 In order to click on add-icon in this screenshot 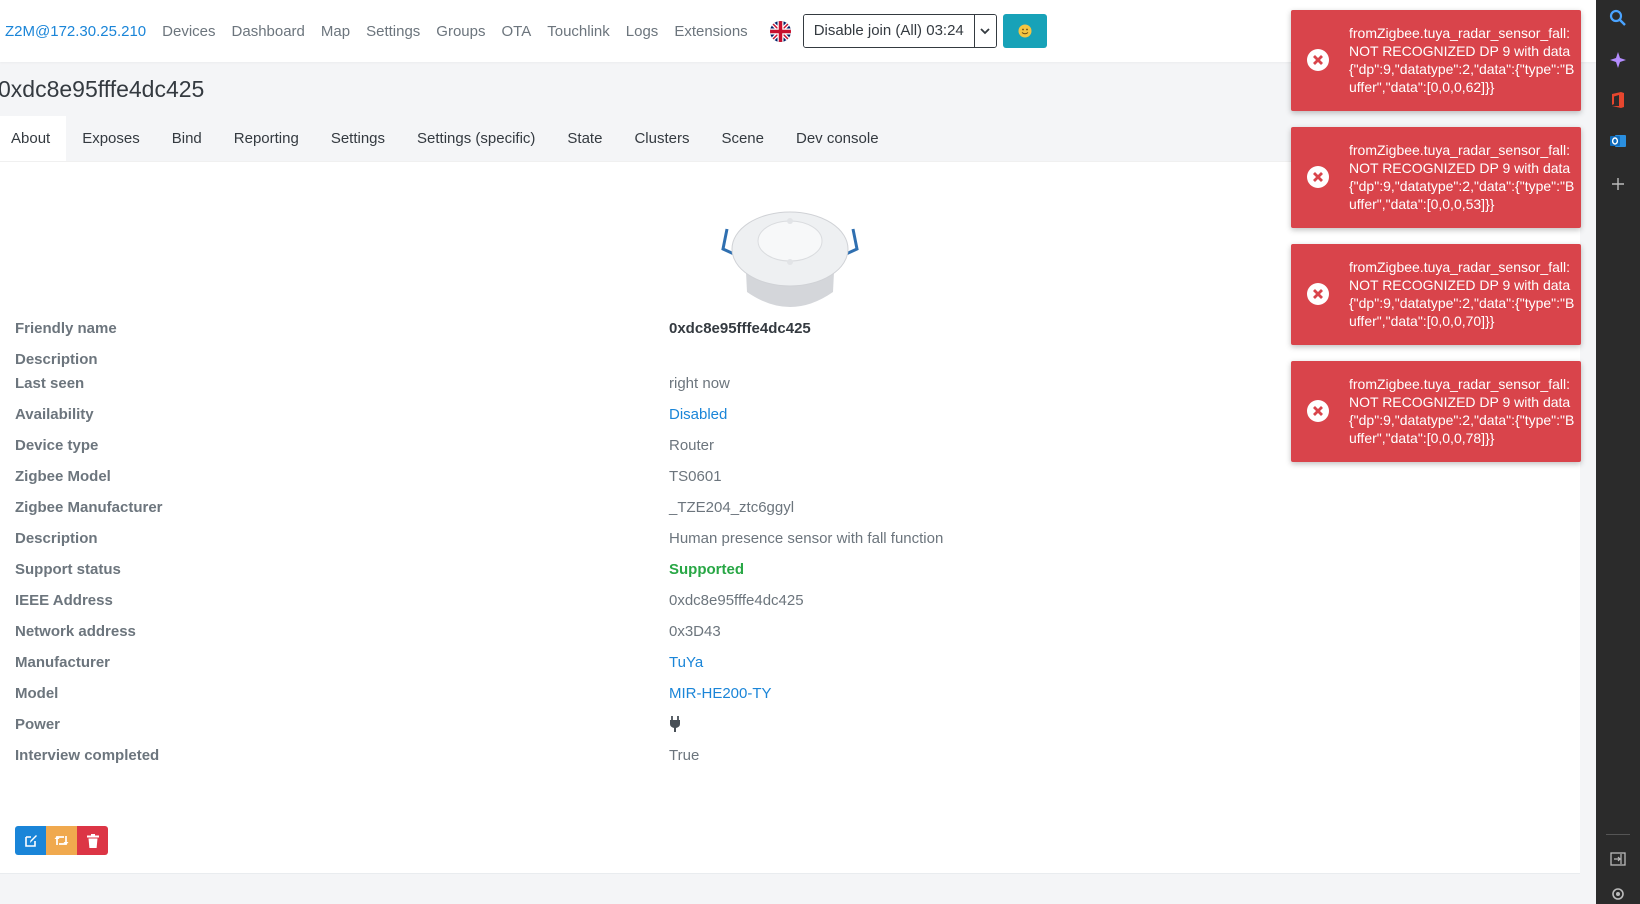, I will do `click(1618, 184)`.